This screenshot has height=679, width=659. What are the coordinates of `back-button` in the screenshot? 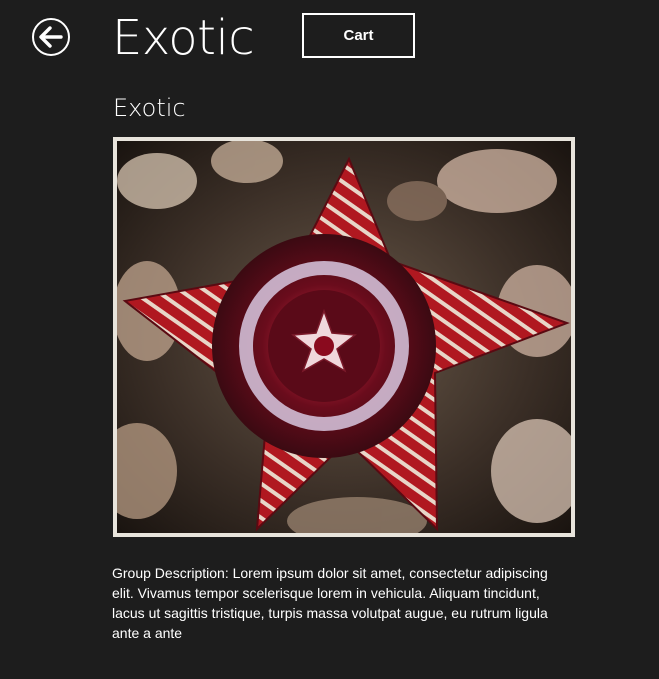 It's located at (51, 37).